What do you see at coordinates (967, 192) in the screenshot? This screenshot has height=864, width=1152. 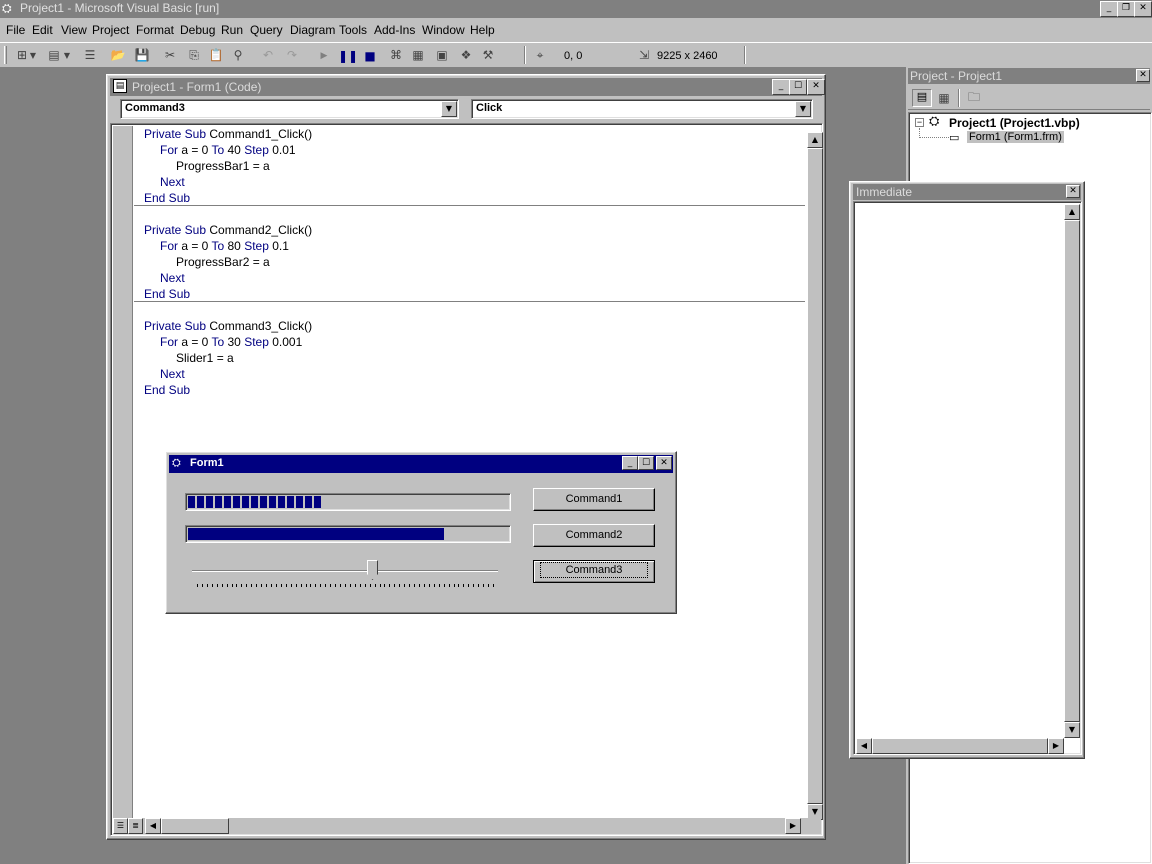 I see `immediate-title-bar: Immediate ✕` at bounding box center [967, 192].